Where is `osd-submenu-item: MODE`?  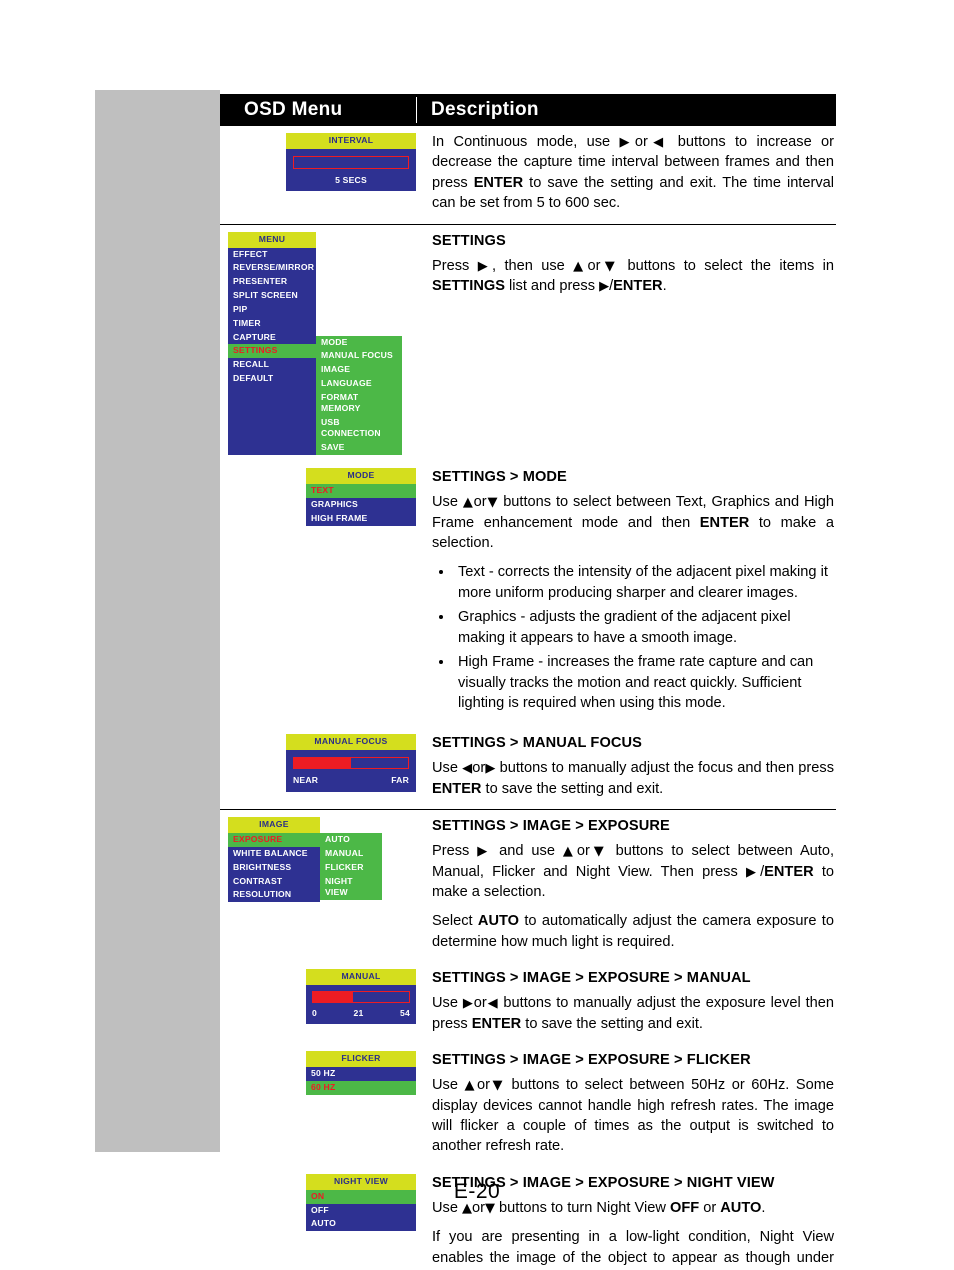 osd-submenu-item: MODE is located at coordinates (359, 342).